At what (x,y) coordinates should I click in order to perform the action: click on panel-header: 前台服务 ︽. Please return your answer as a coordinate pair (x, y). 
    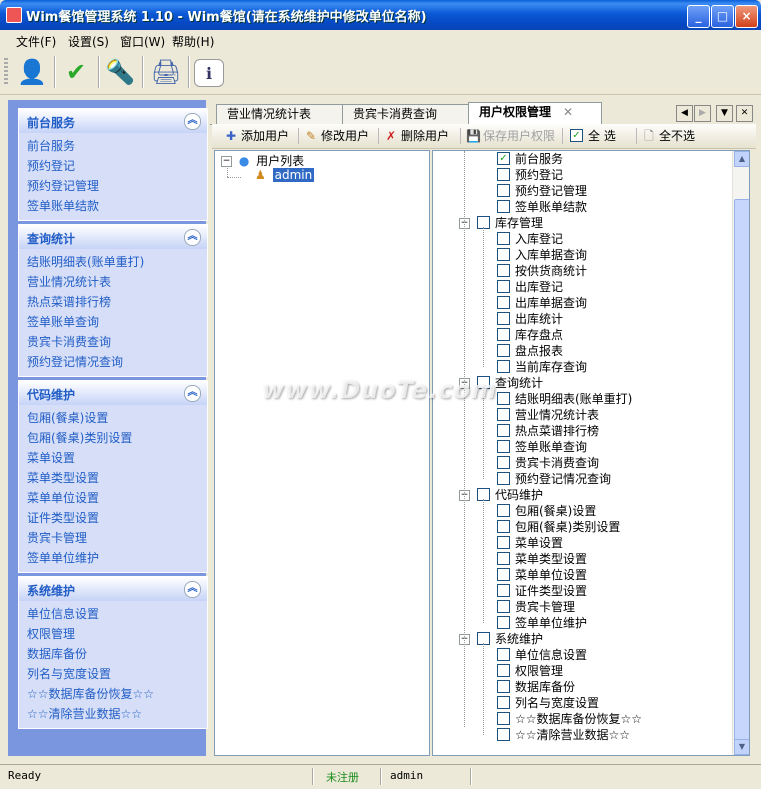
    Looking at the image, I should click on (113, 121).